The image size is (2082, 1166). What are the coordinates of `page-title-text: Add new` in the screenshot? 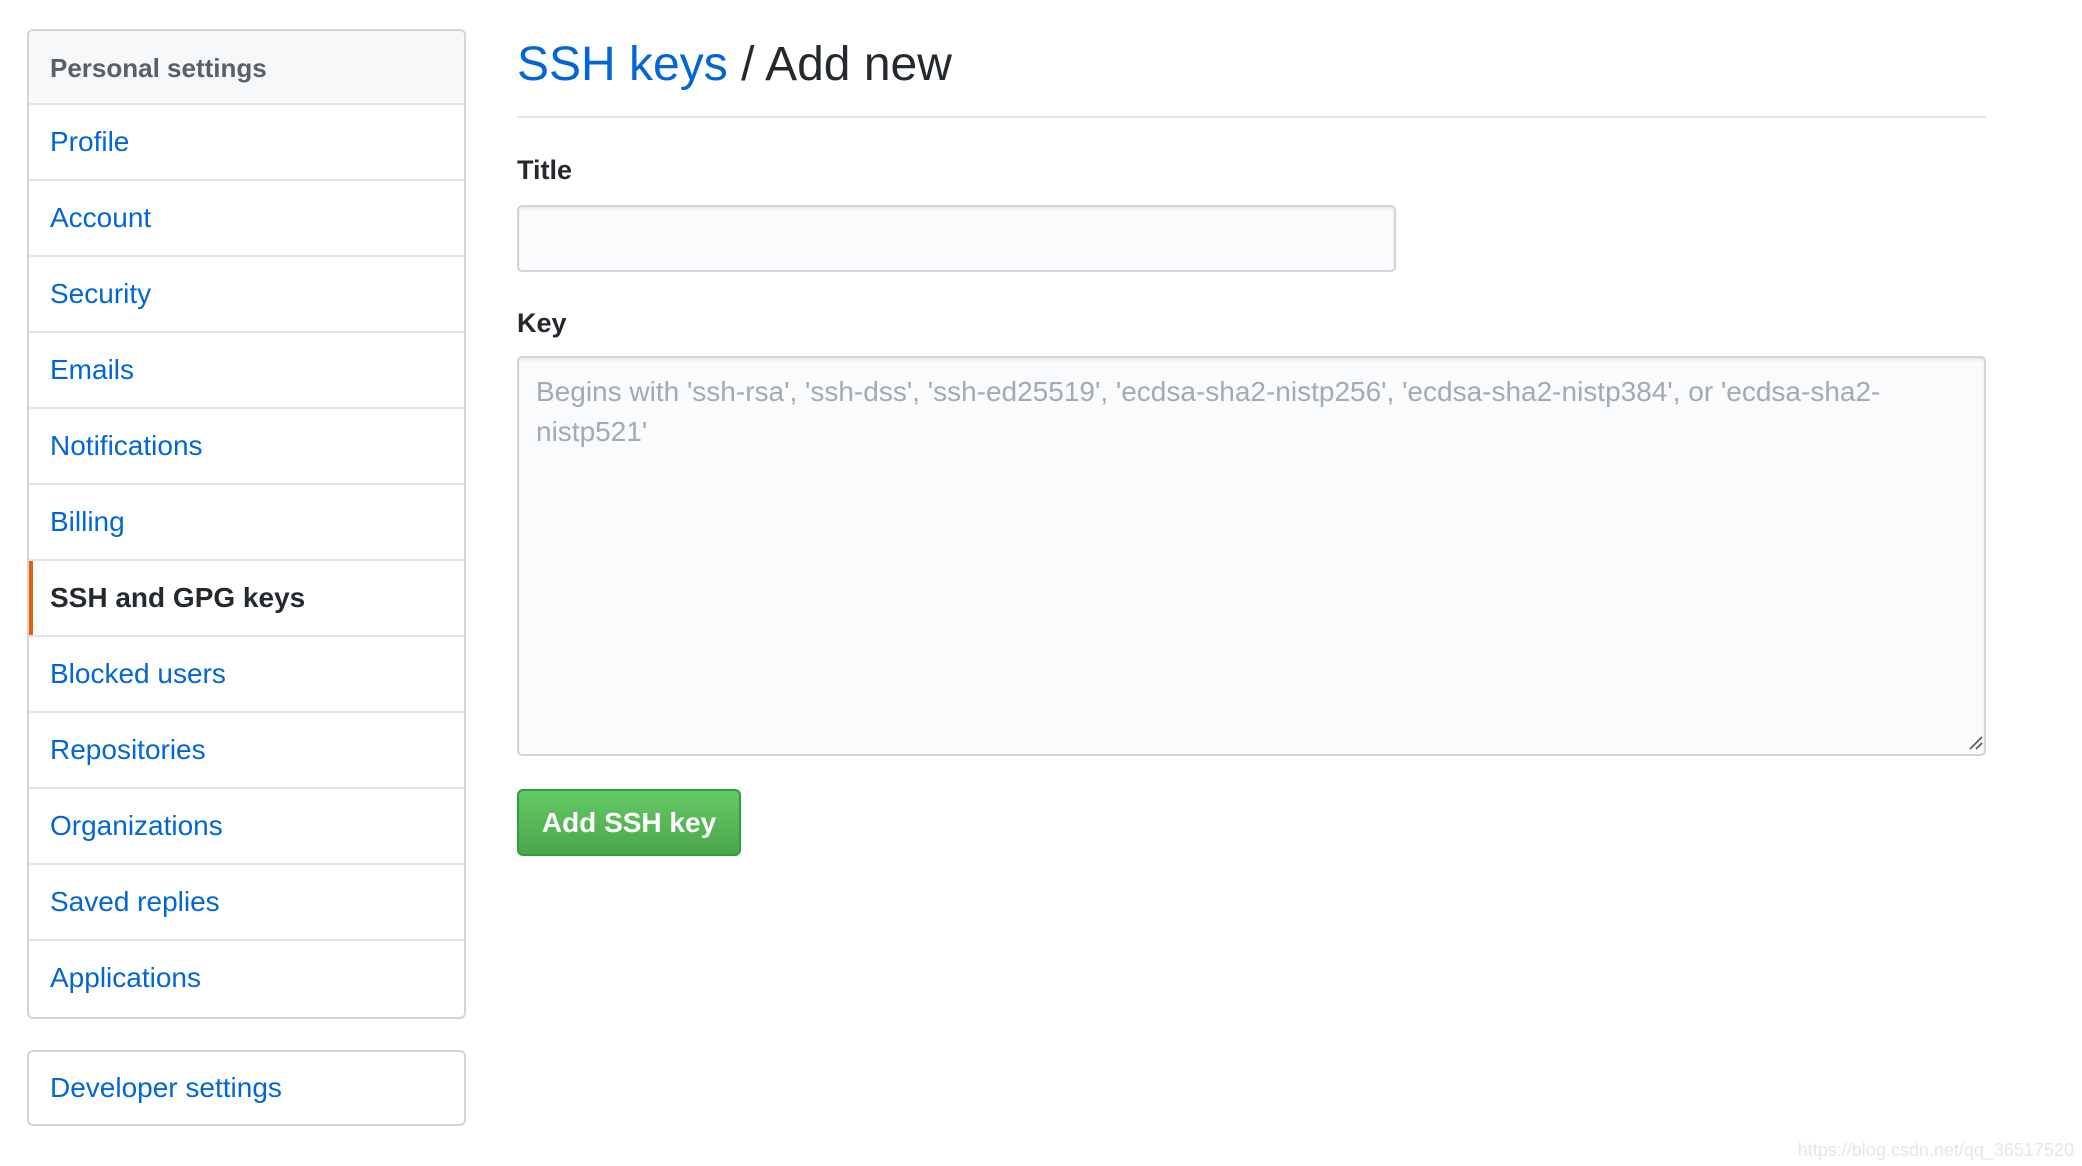 It's located at (858, 64).